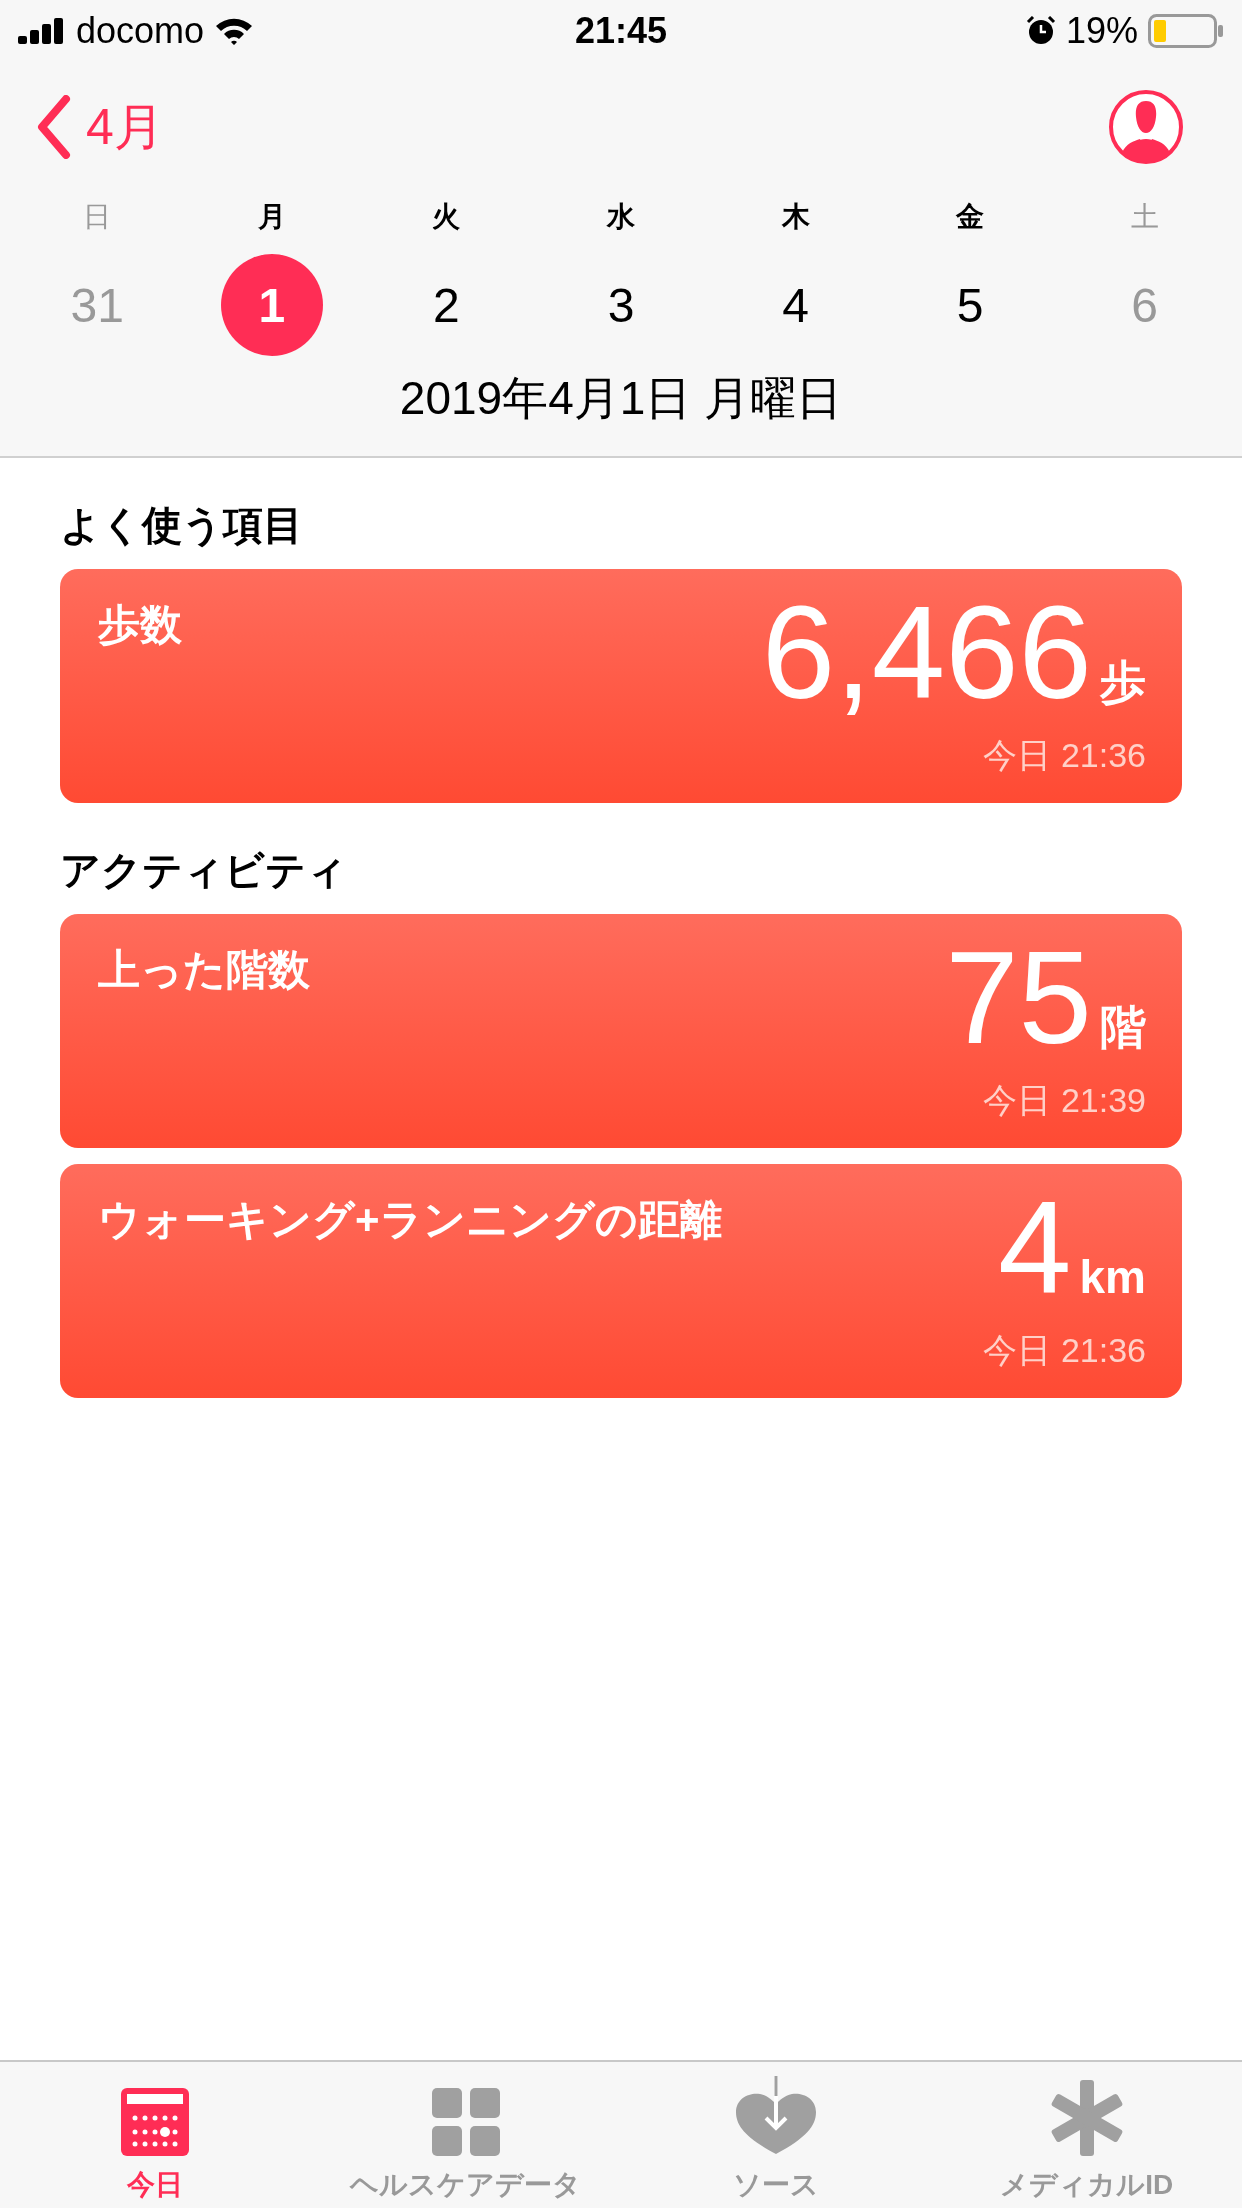 This screenshot has height=2208, width=1242. I want to click on profile-icon, so click(1146, 127).